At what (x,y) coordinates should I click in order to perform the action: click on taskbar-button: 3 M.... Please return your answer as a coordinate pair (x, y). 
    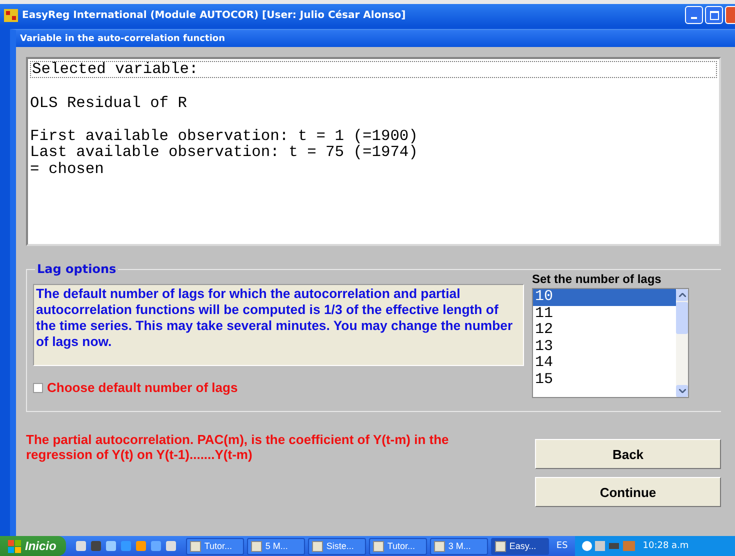
    Looking at the image, I should click on (459, 546).